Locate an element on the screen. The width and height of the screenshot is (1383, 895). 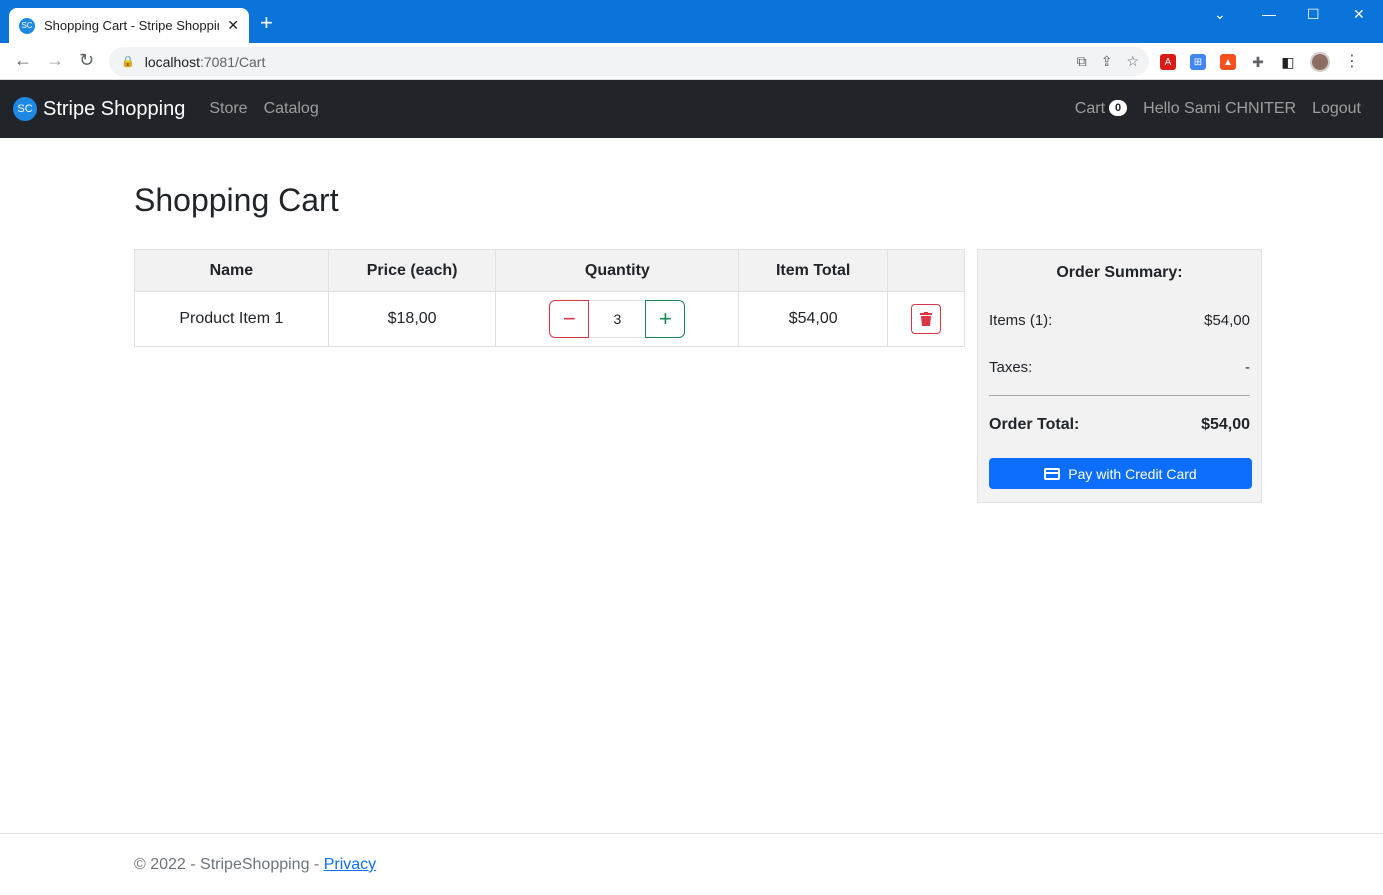
maximize-icon: ☐ is located at coordinates (1313, 14).